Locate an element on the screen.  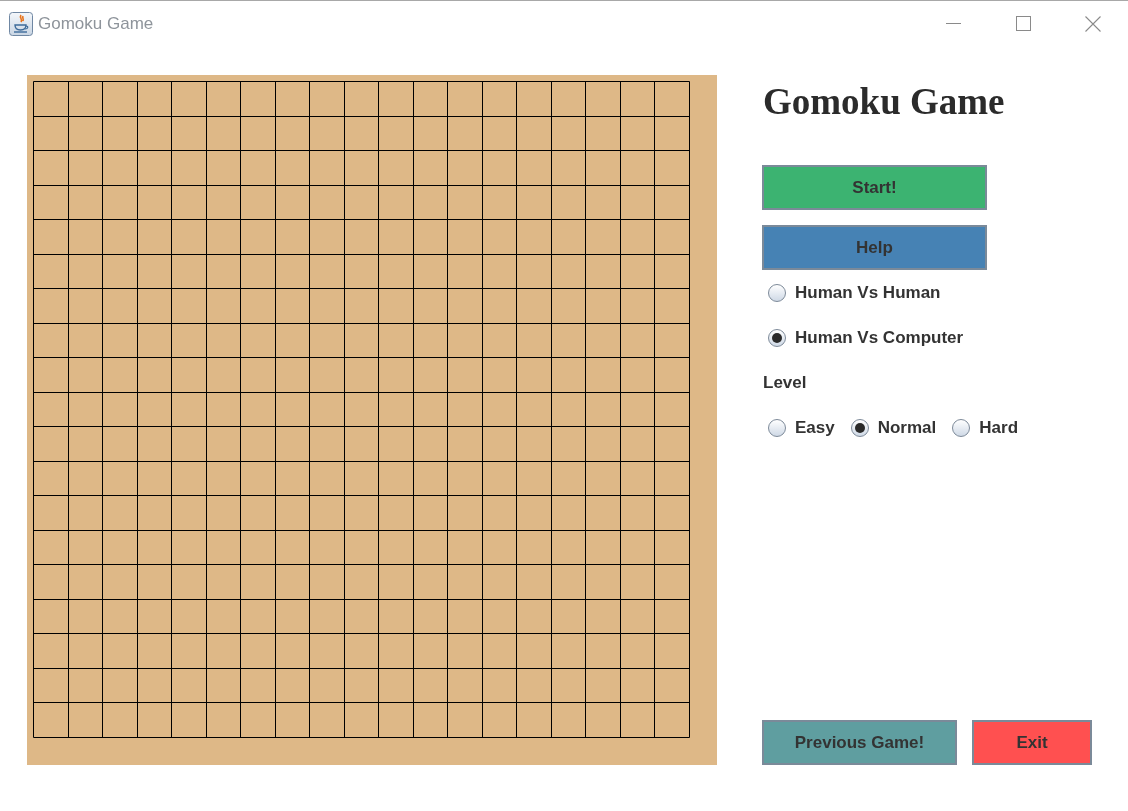
close-icon is located at coordinates (1093, 23).